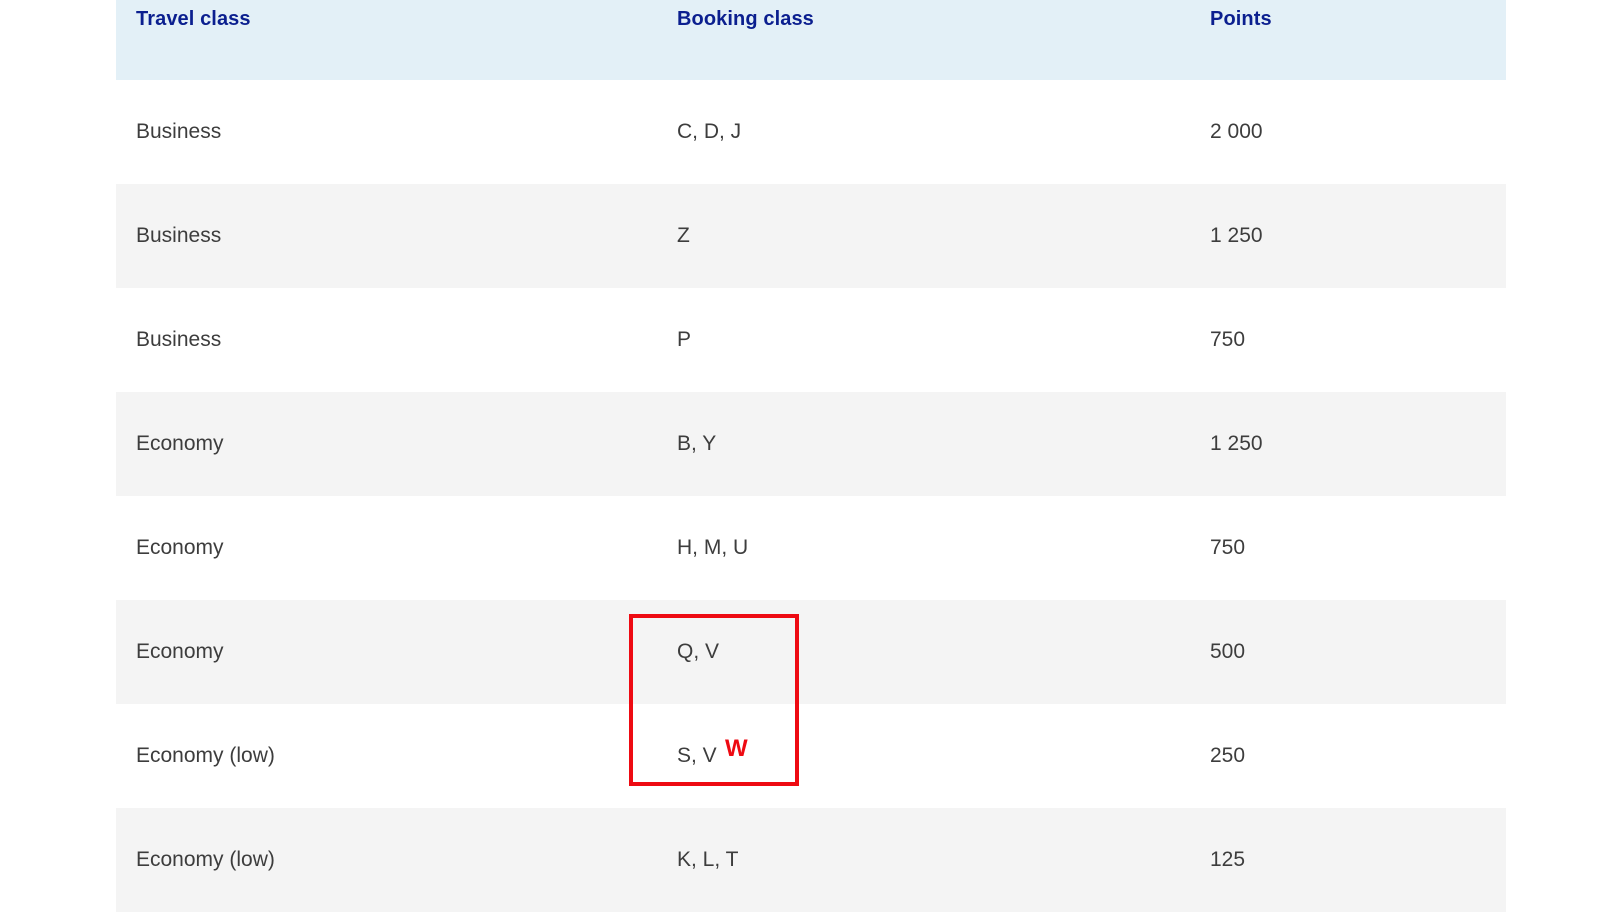 The image size is (1615, 912). I want to click on table-row: Economy (low) K, L, T 125, so click(811, 860).